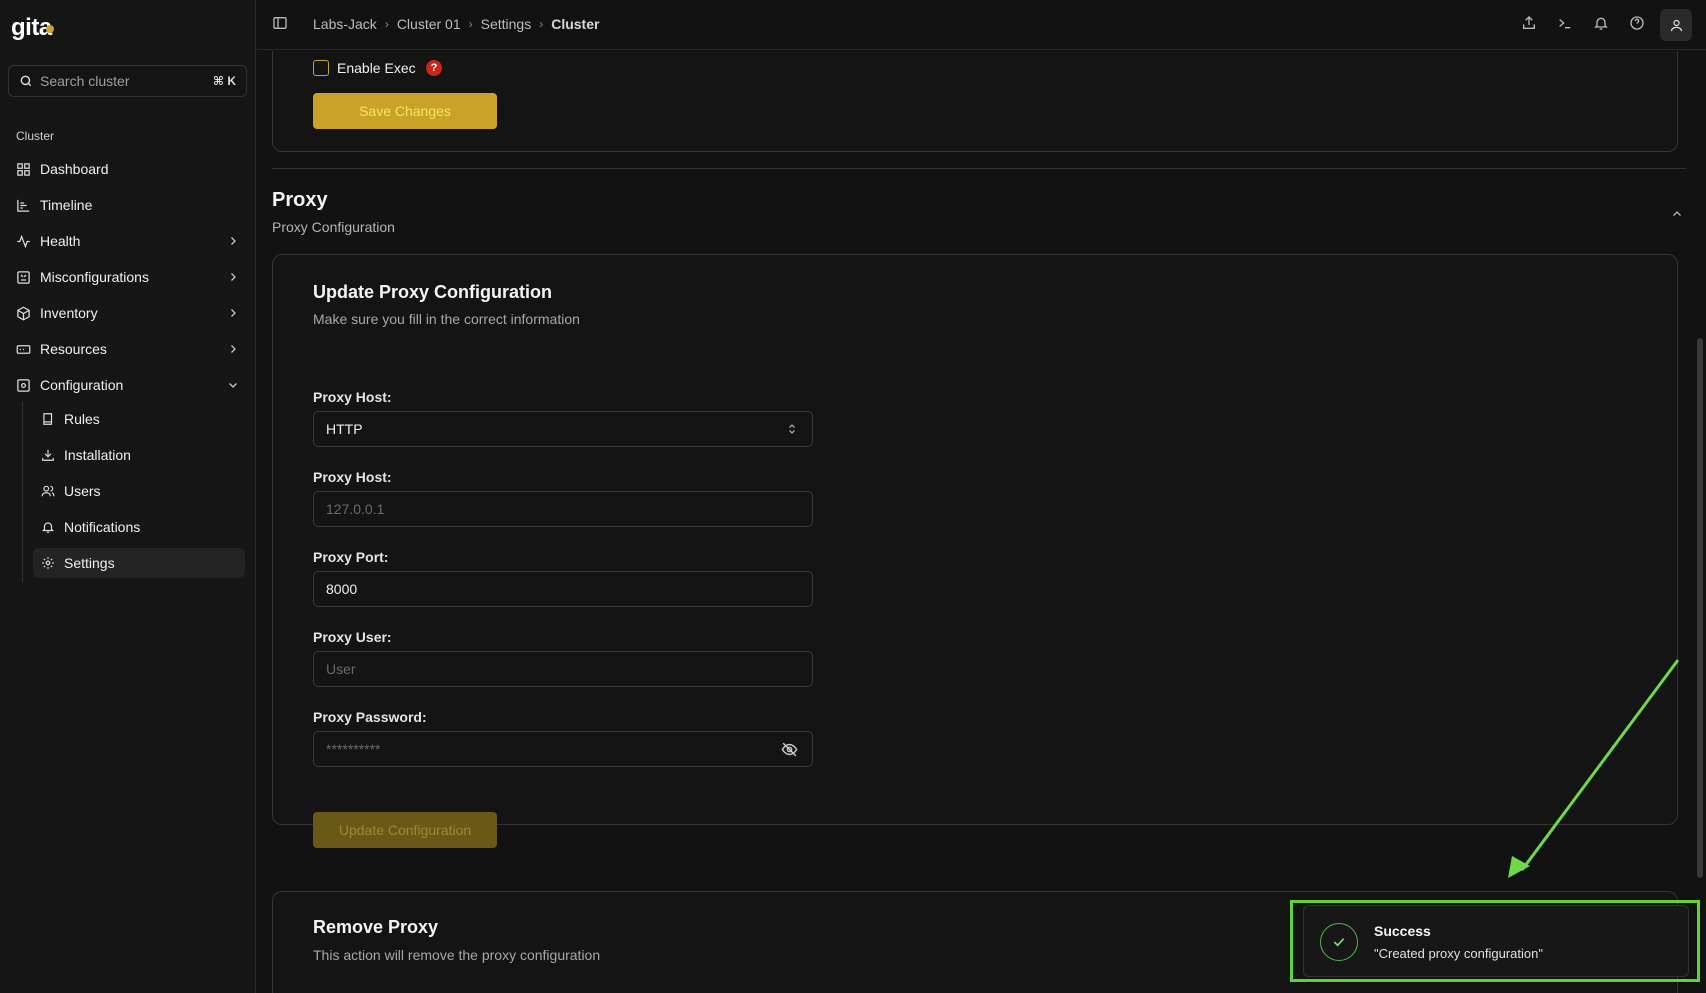  What do you see at coordinates (575, 24) in the screenshot?
I see `breadcrumb-current: Cluster` at bounding box center [575, 24].